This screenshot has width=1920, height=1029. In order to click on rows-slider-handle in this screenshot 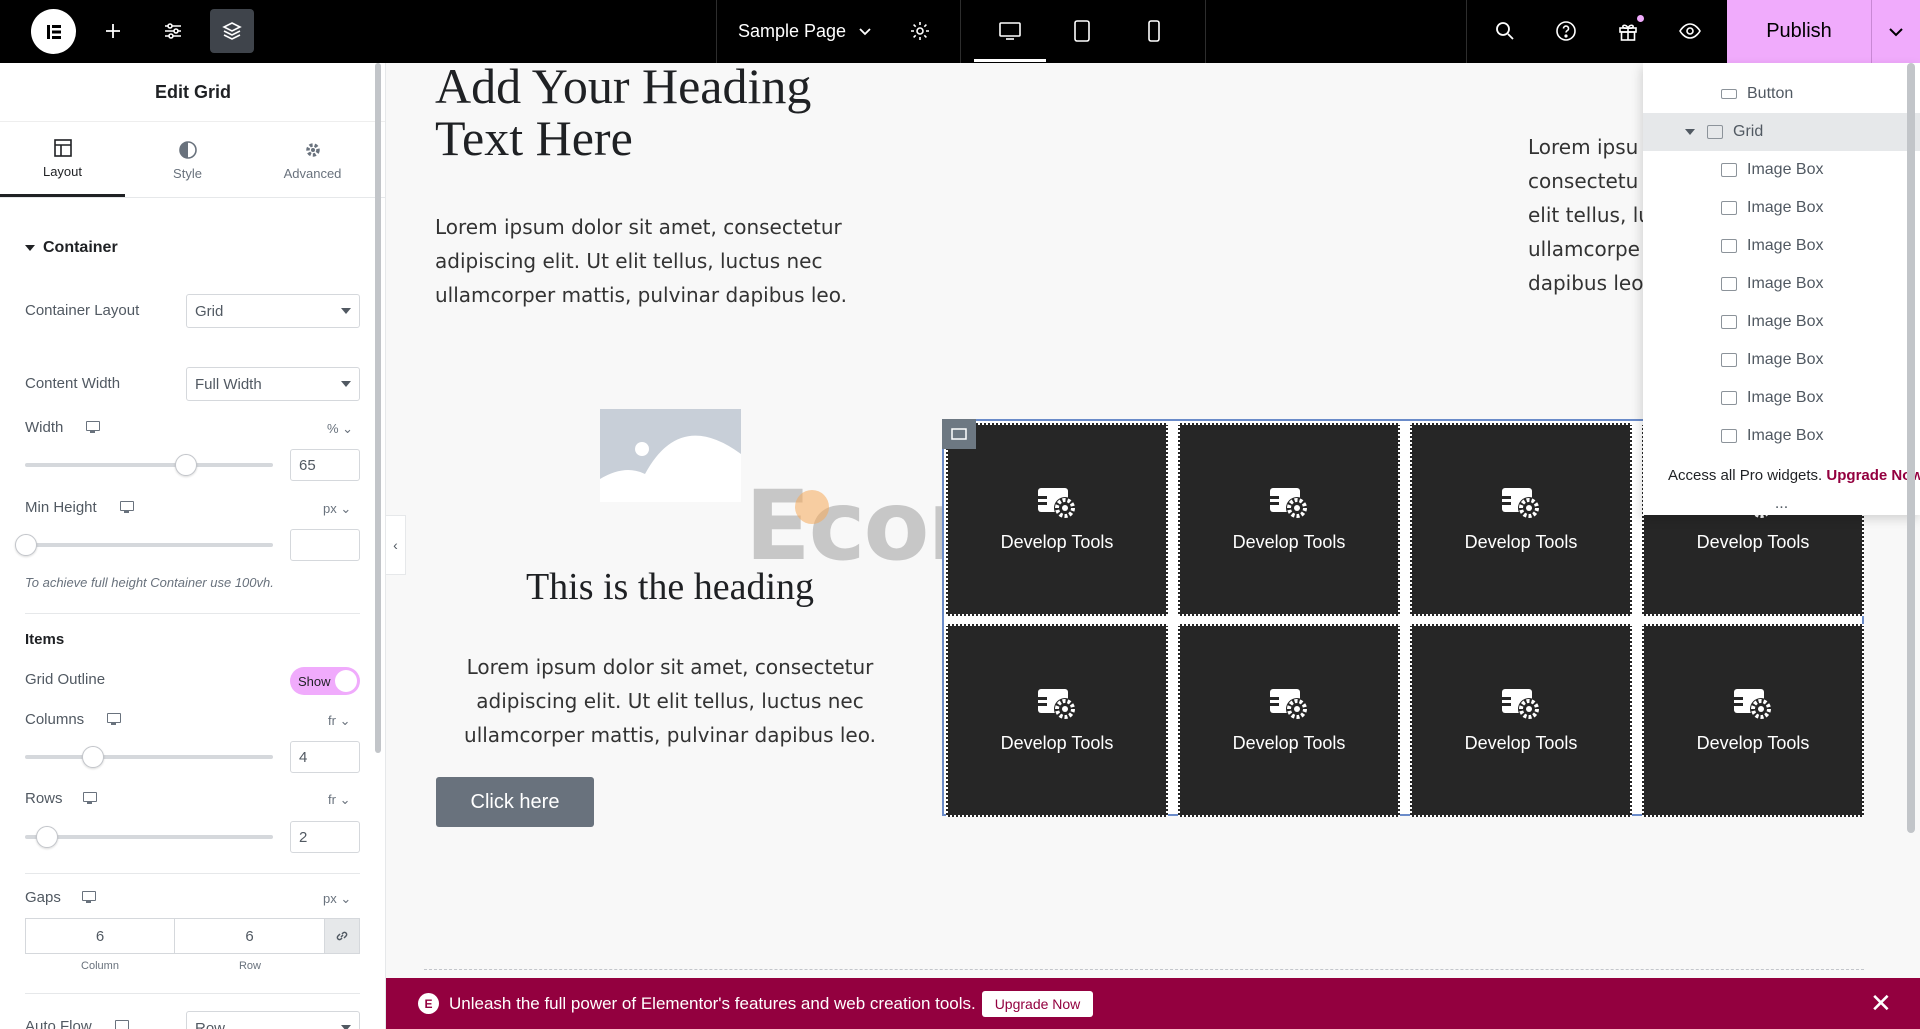, I will do `click(47, 837)`.